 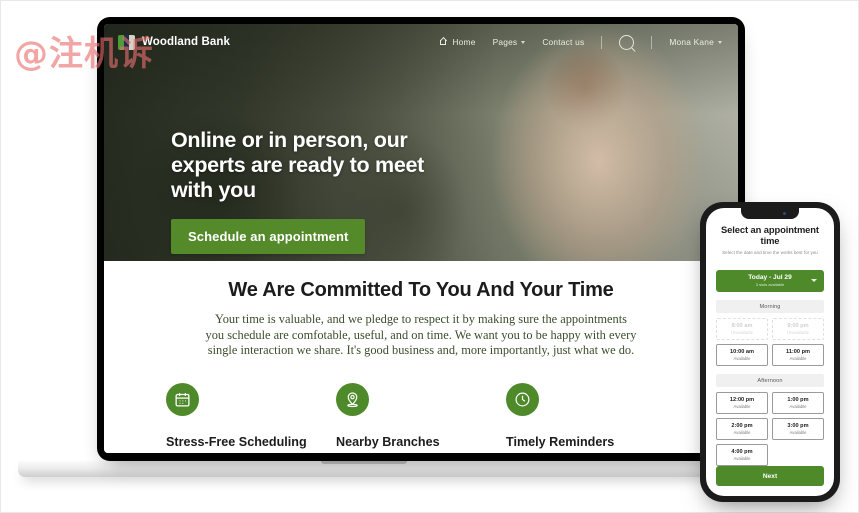 What do you see at coordinates (770, 284) in the screenshot?
I see `date-selector-slots: 3 slots available` at bounding box center [770, 284].